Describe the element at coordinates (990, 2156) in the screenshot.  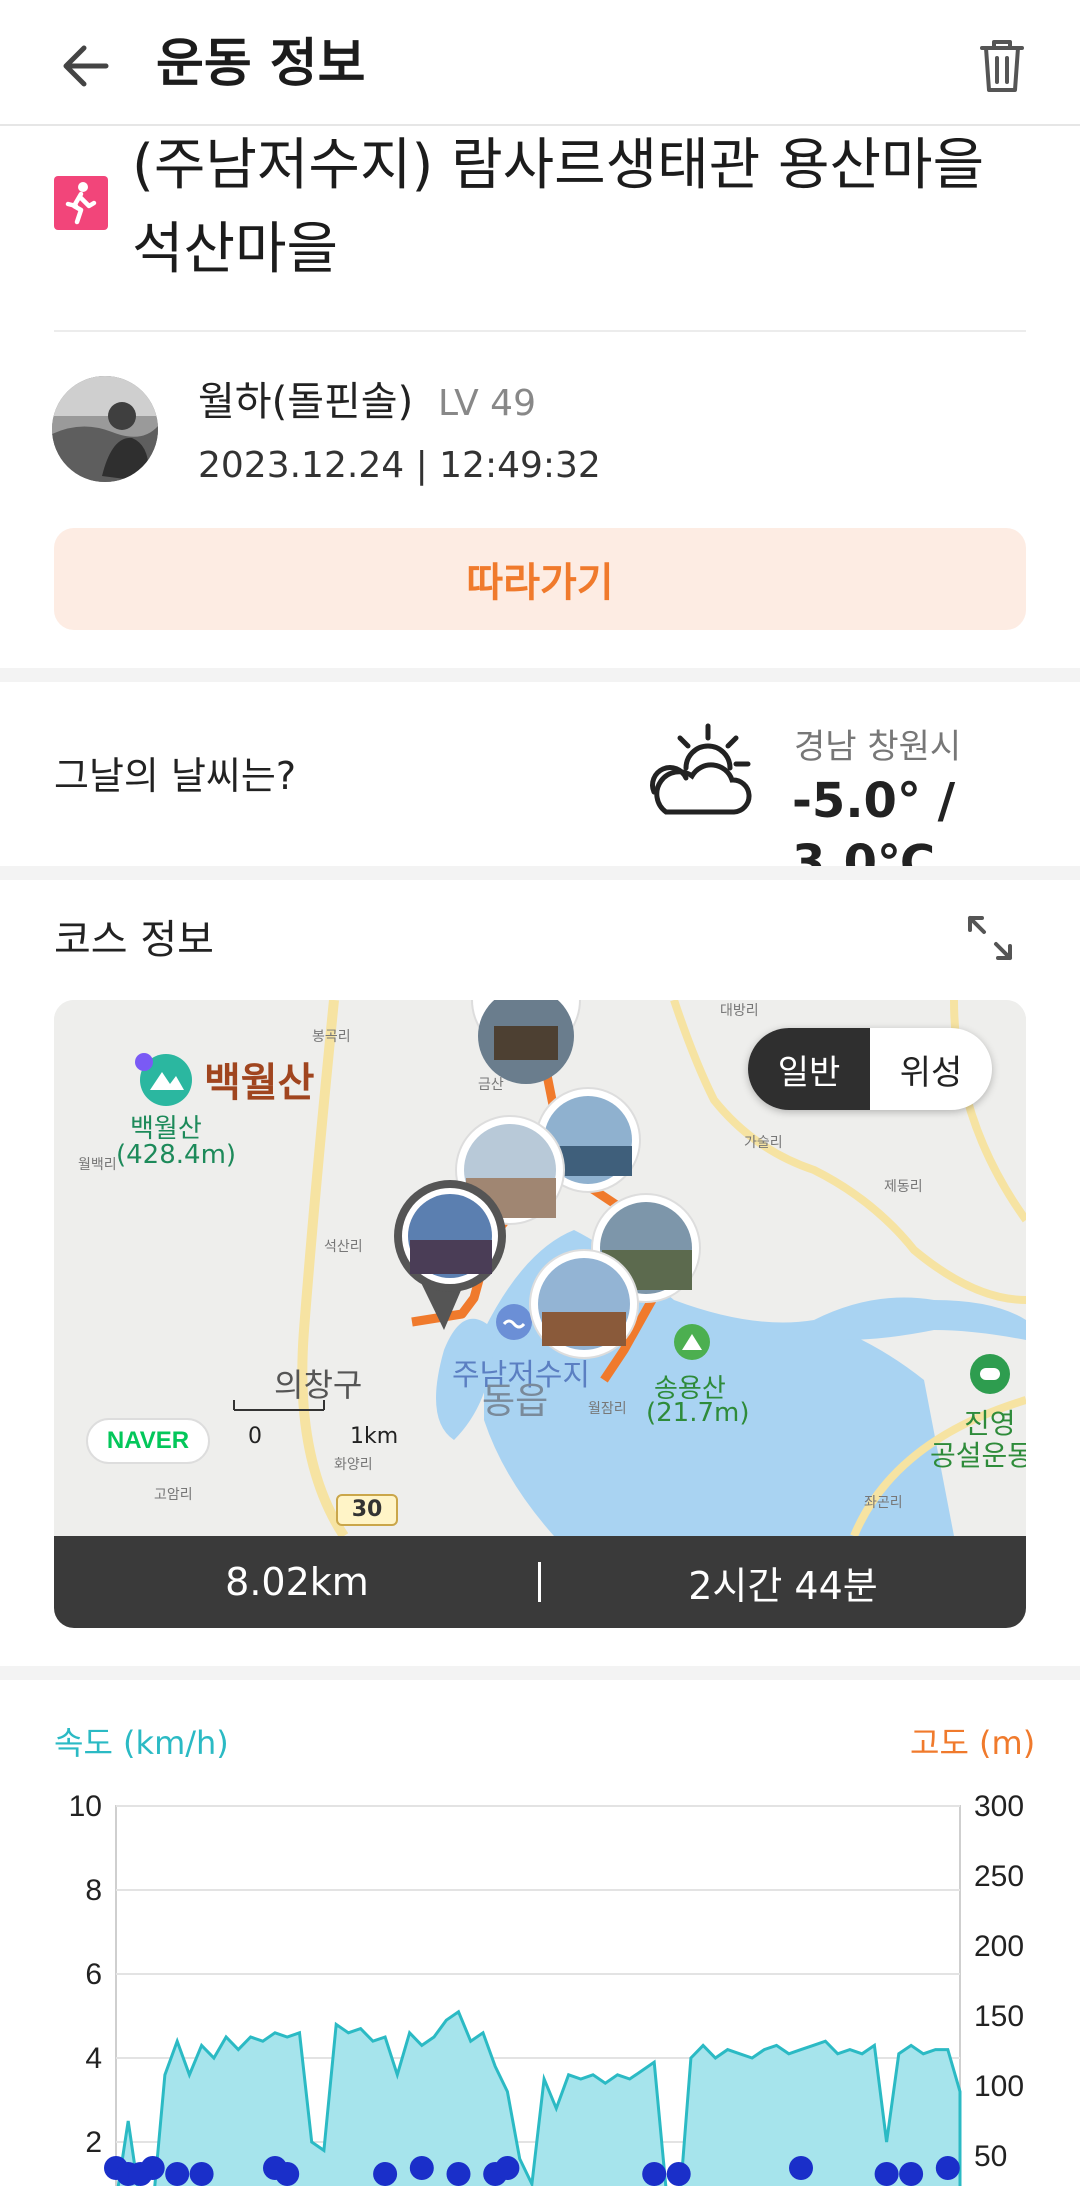
I see `y-right-tick: 50` at that location.